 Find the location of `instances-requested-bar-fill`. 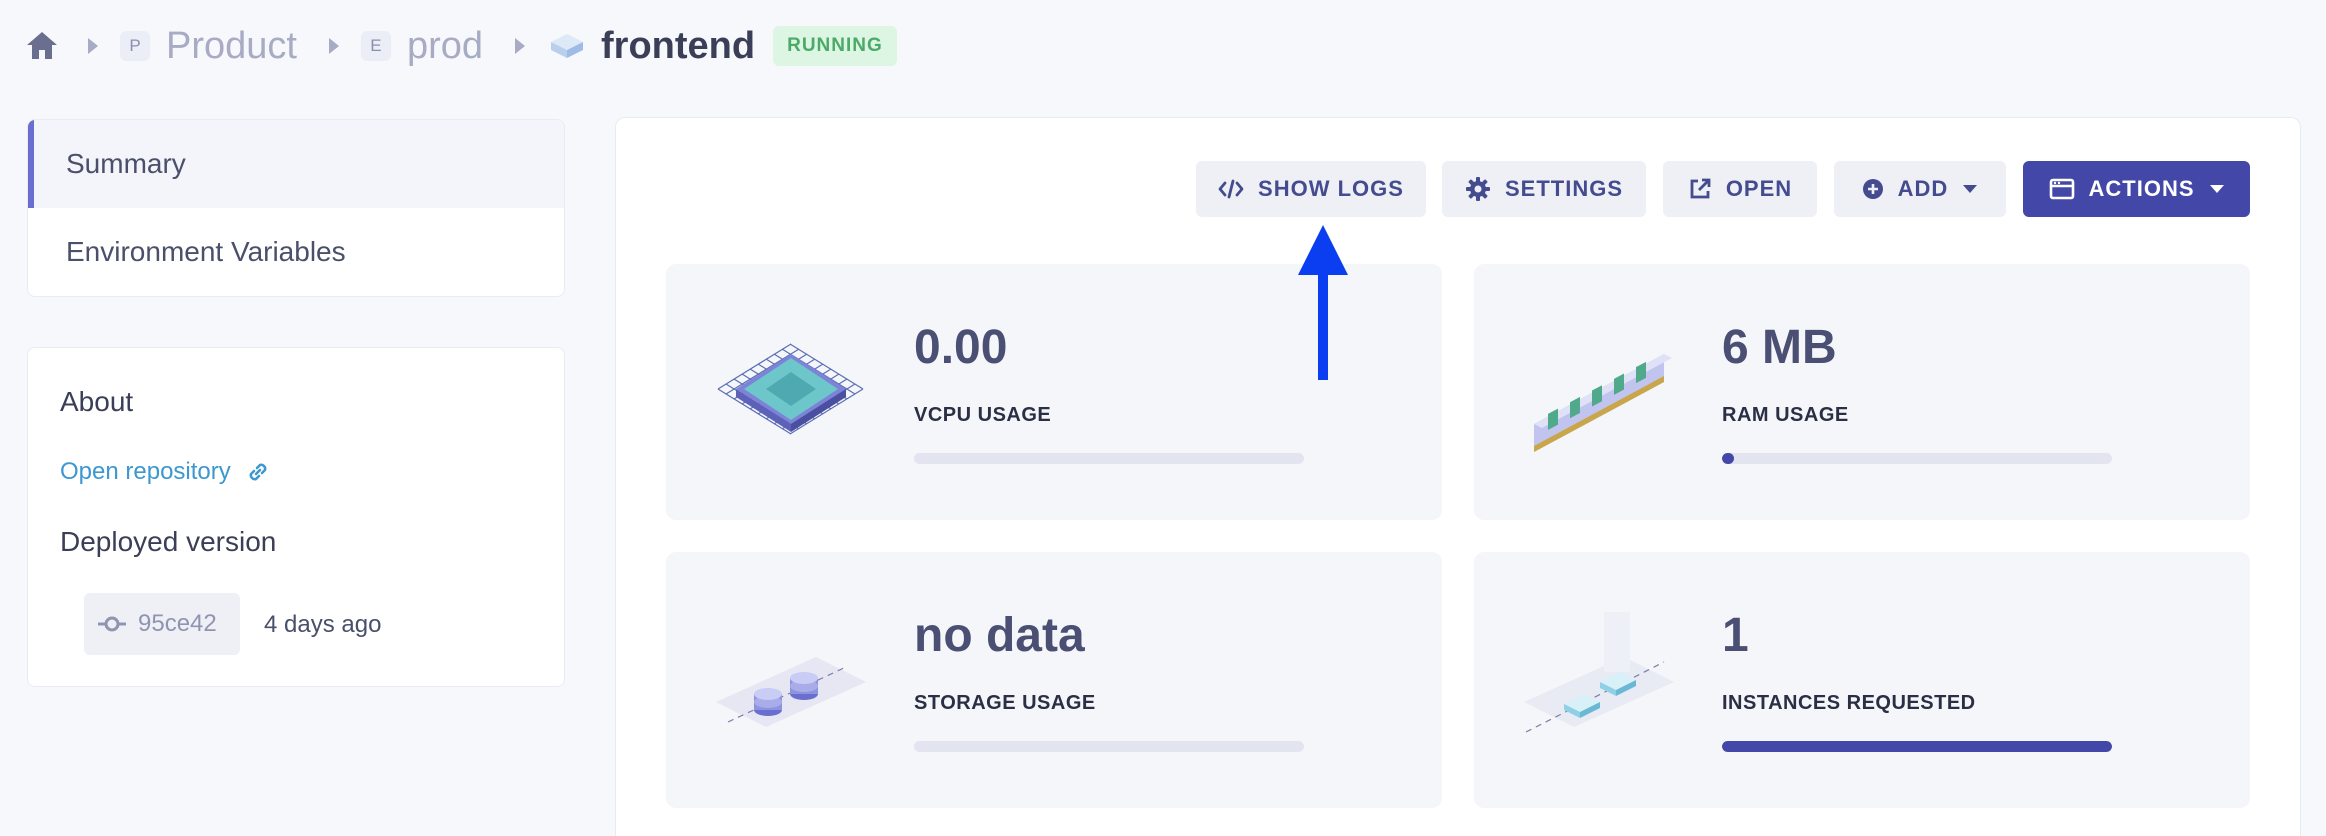

instances-requested-bar-fill is located at coordinates (1917, 746).